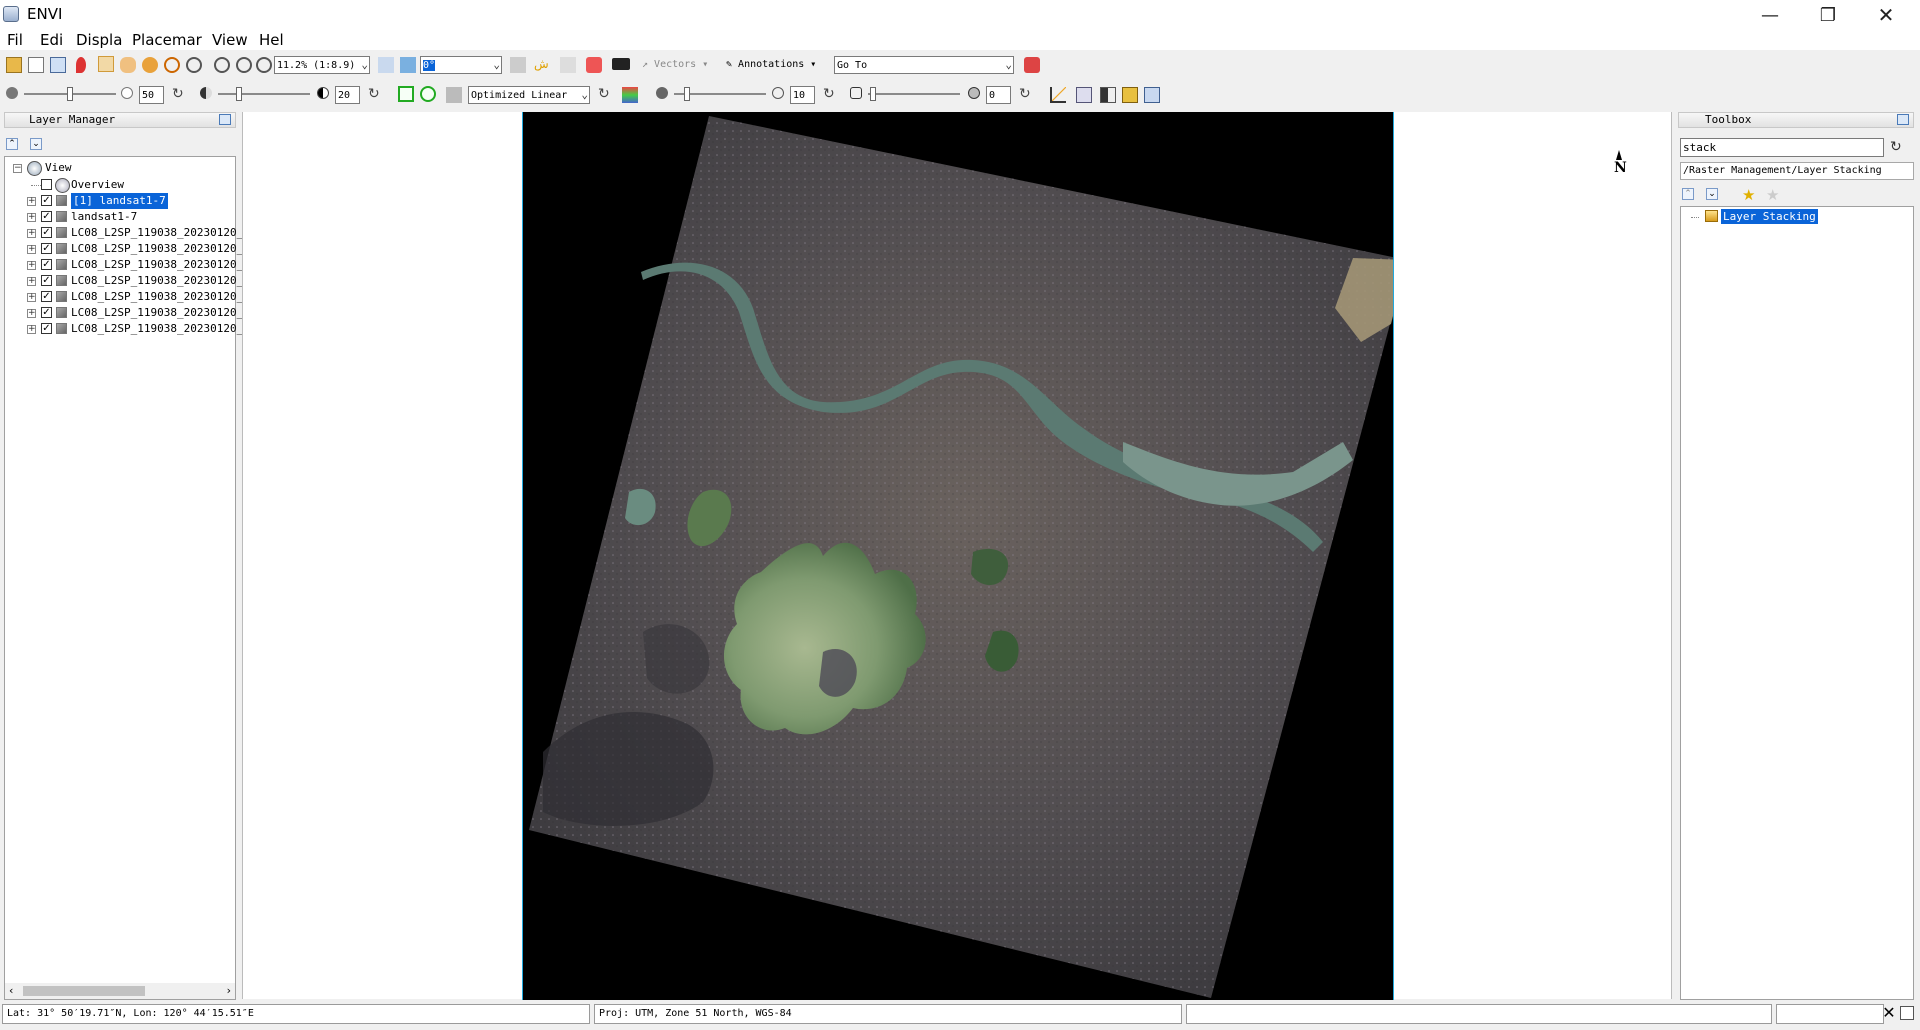 The height and width of the screenshot is (1030, 1920). What do you see at coordinates (119, 201) in the screenshot?
I see `layer-row: + ✓ [1] landsat1-7` at bounding box center [119, 201].